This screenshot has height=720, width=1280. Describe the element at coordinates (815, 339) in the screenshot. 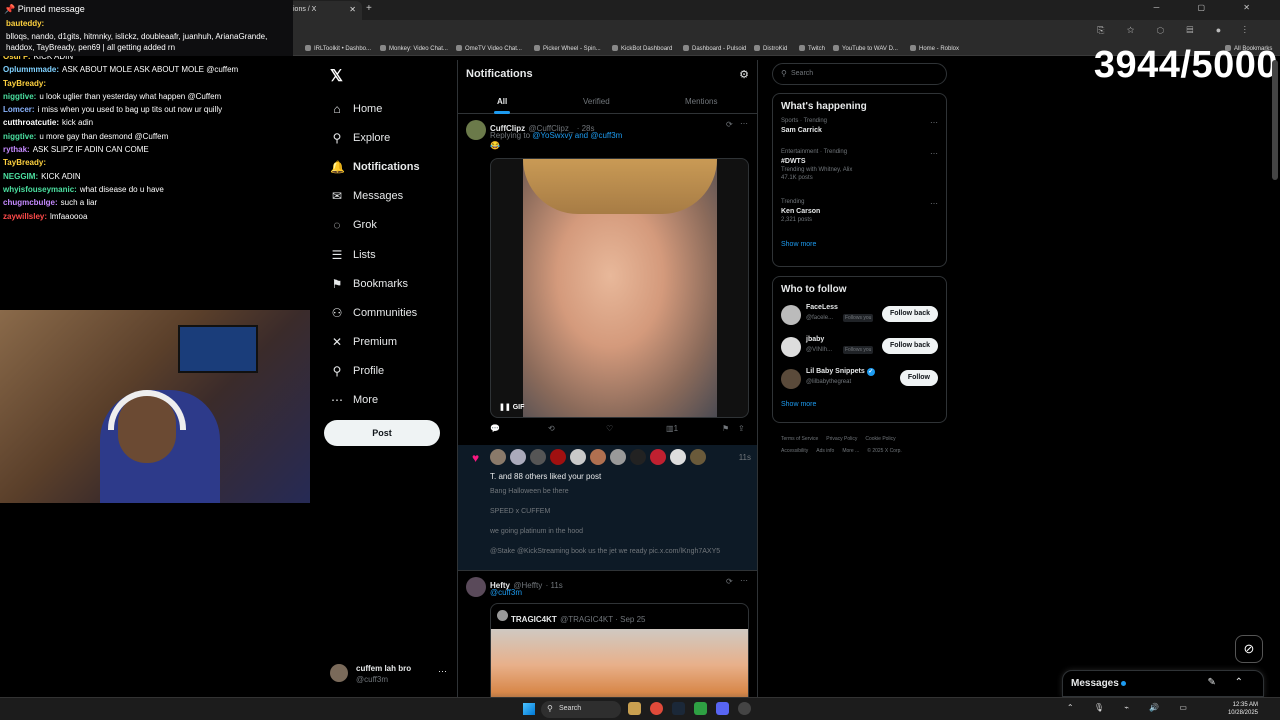

I see `suggestion-name: jbaby` at that location.